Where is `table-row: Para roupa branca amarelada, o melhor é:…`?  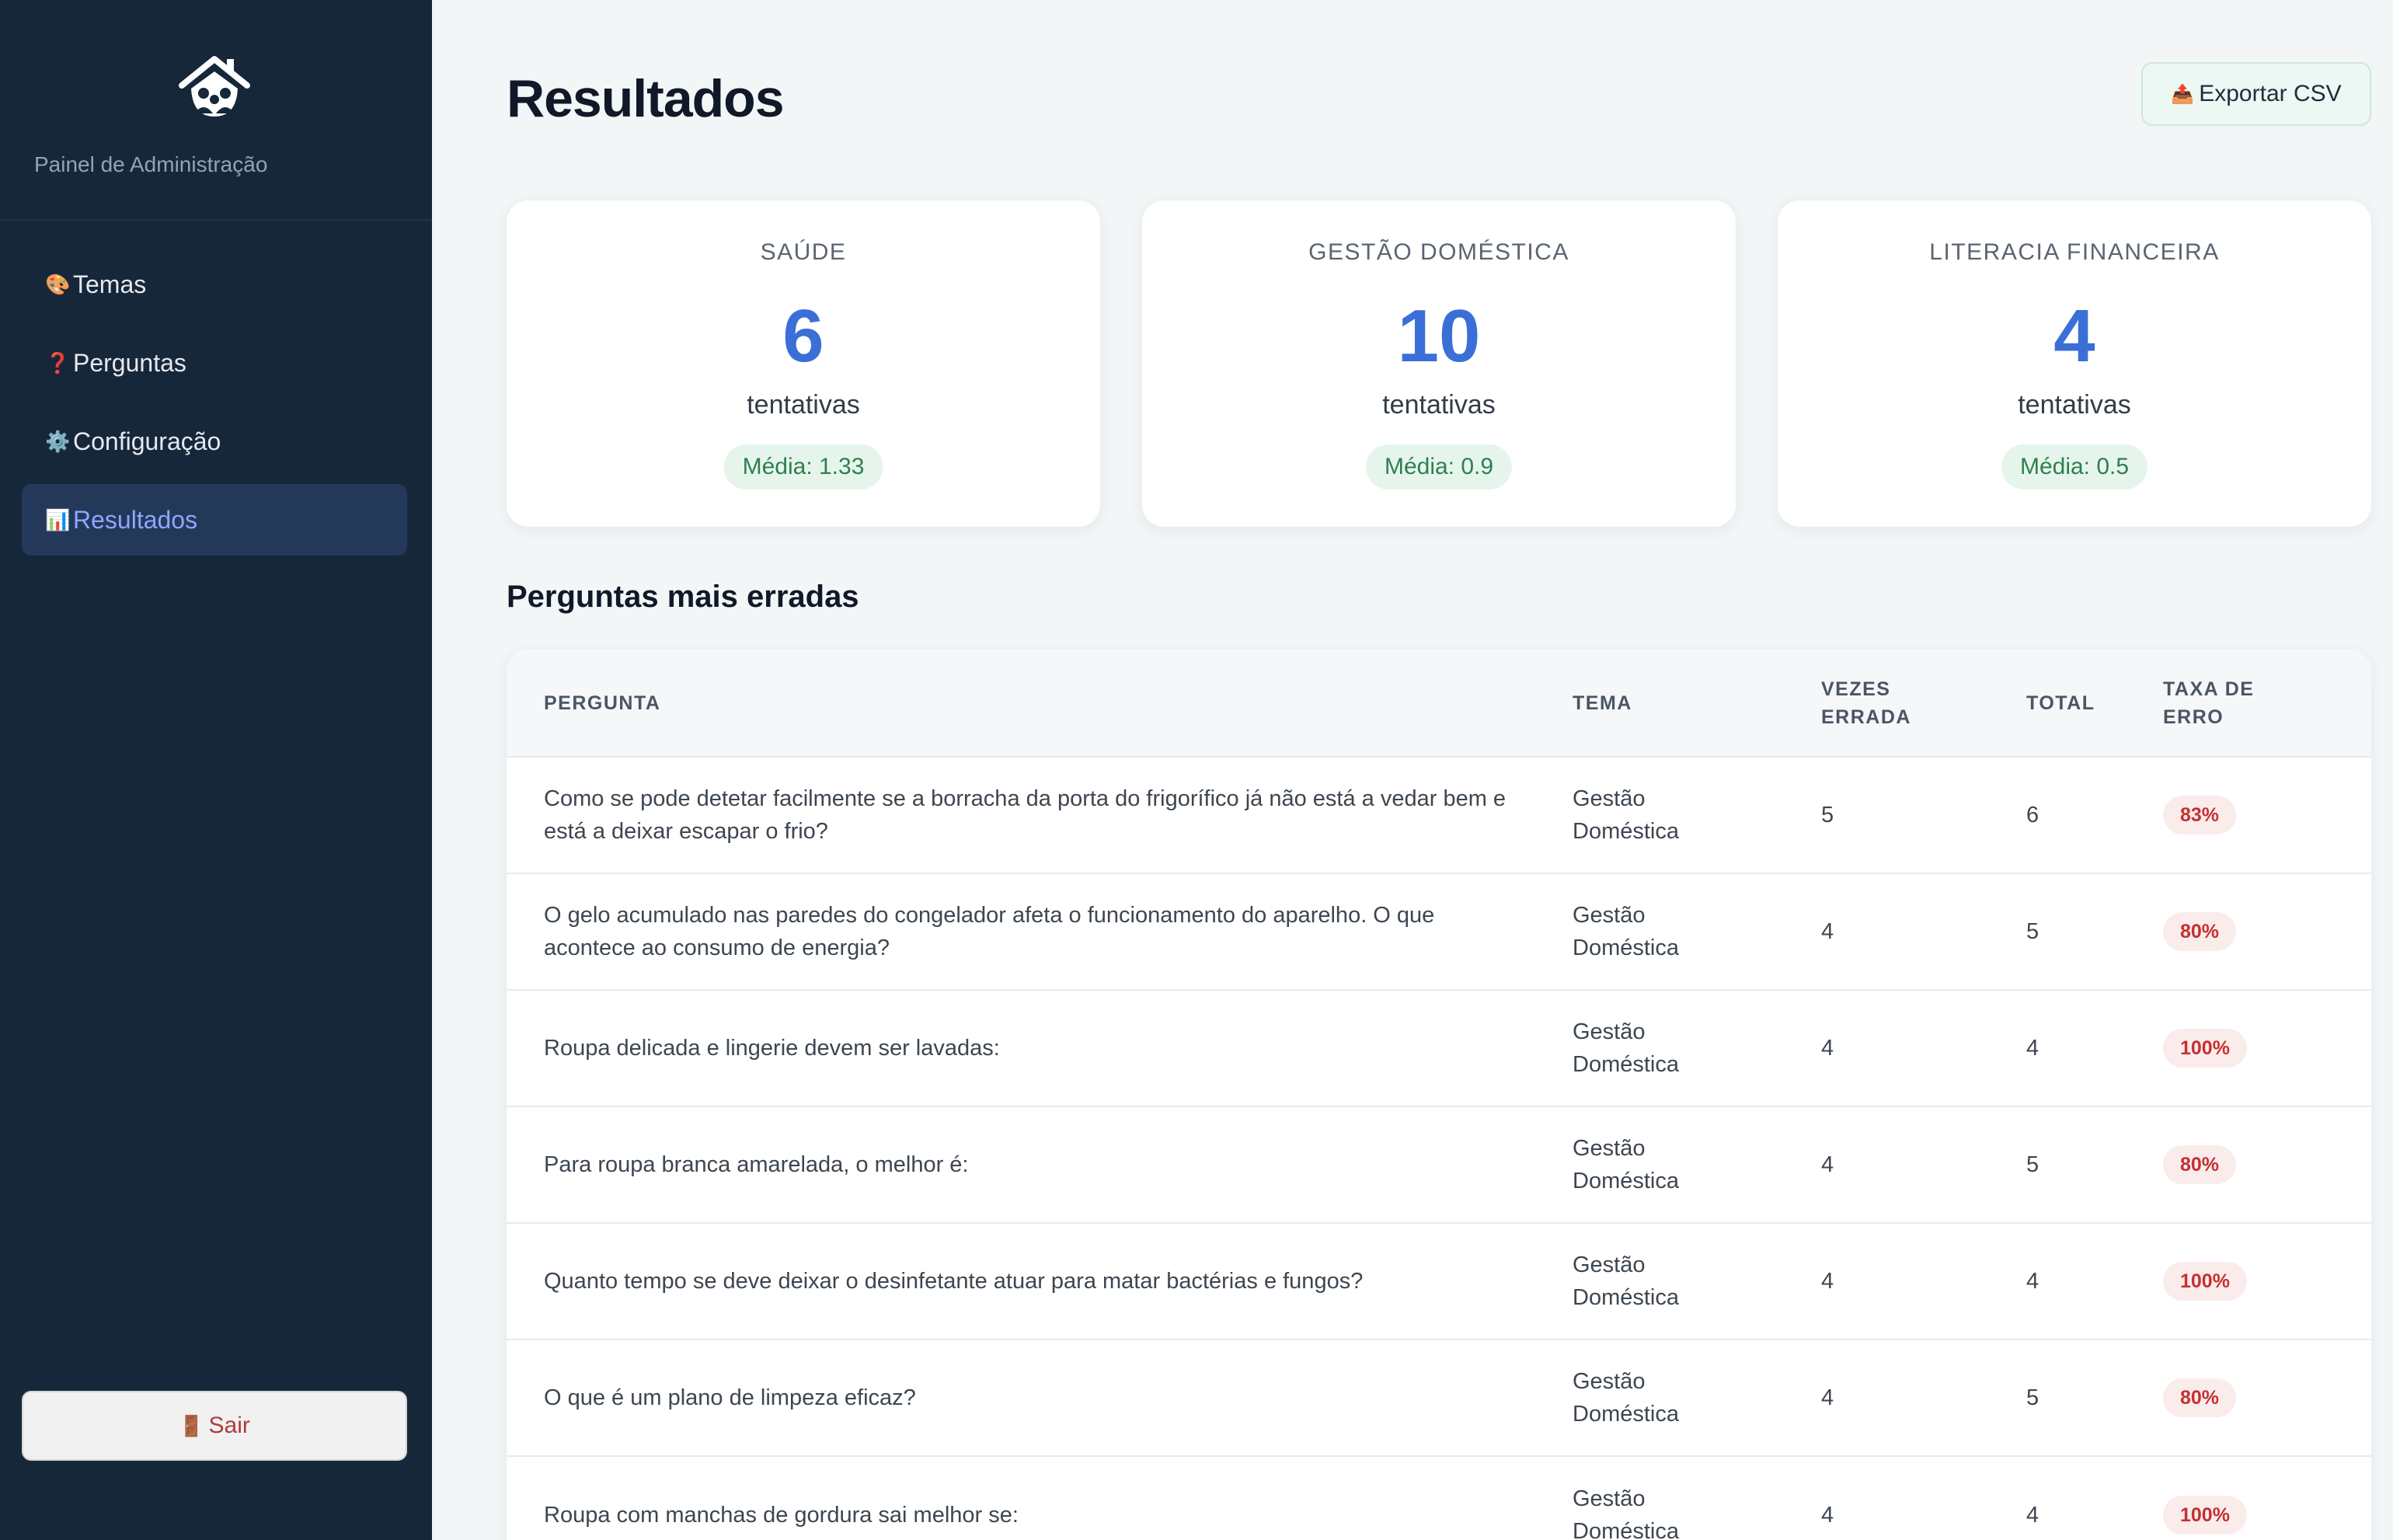 table-row: Para roupa branca amarelada, o melhor é:… is located at coordinates (1439, 1164).